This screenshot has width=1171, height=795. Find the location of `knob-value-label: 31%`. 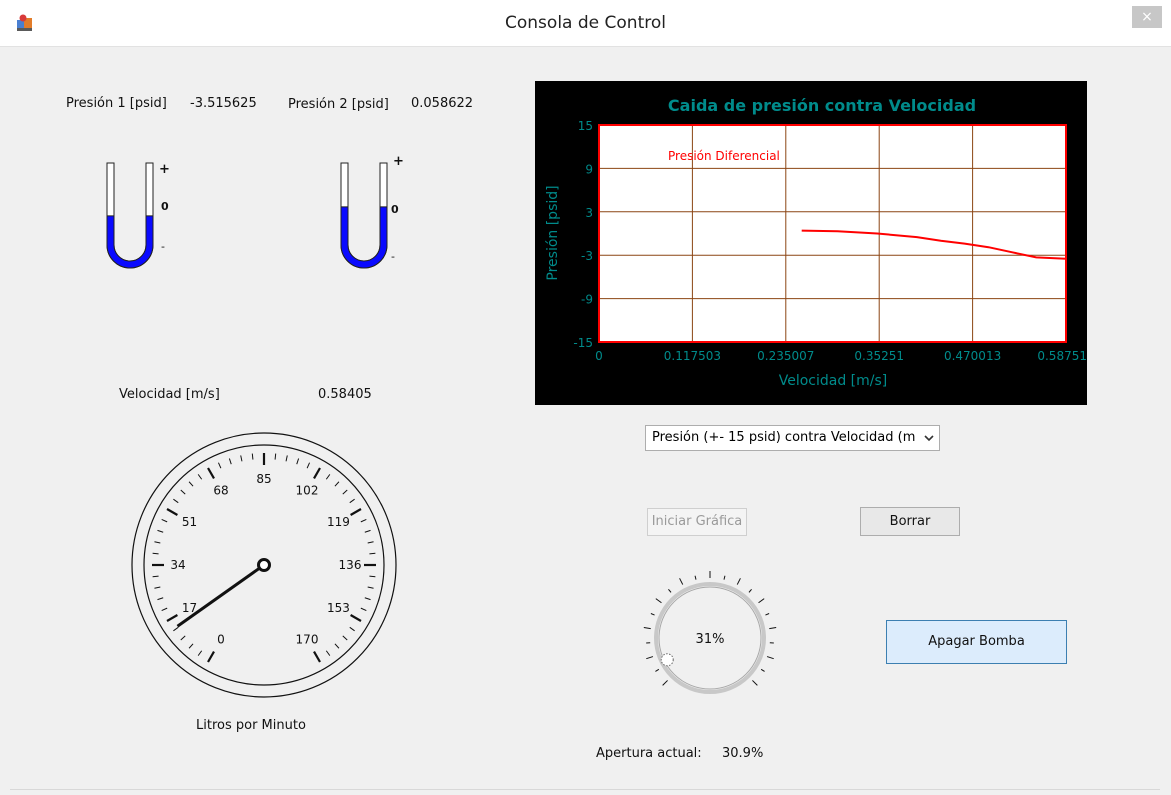

knob-value-label: 31% is located at coordinates (710, 639).